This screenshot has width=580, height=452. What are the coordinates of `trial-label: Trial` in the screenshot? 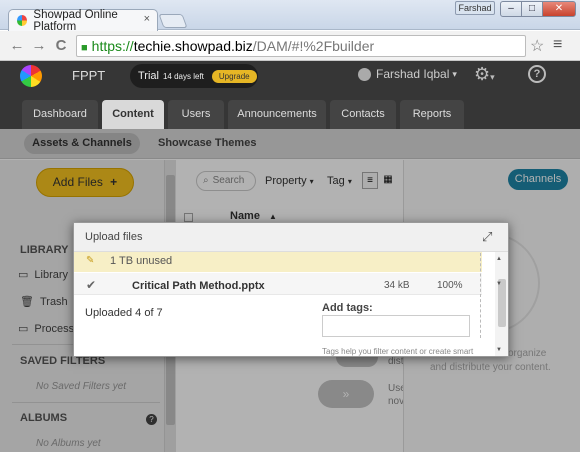 It's located at (148, 76).